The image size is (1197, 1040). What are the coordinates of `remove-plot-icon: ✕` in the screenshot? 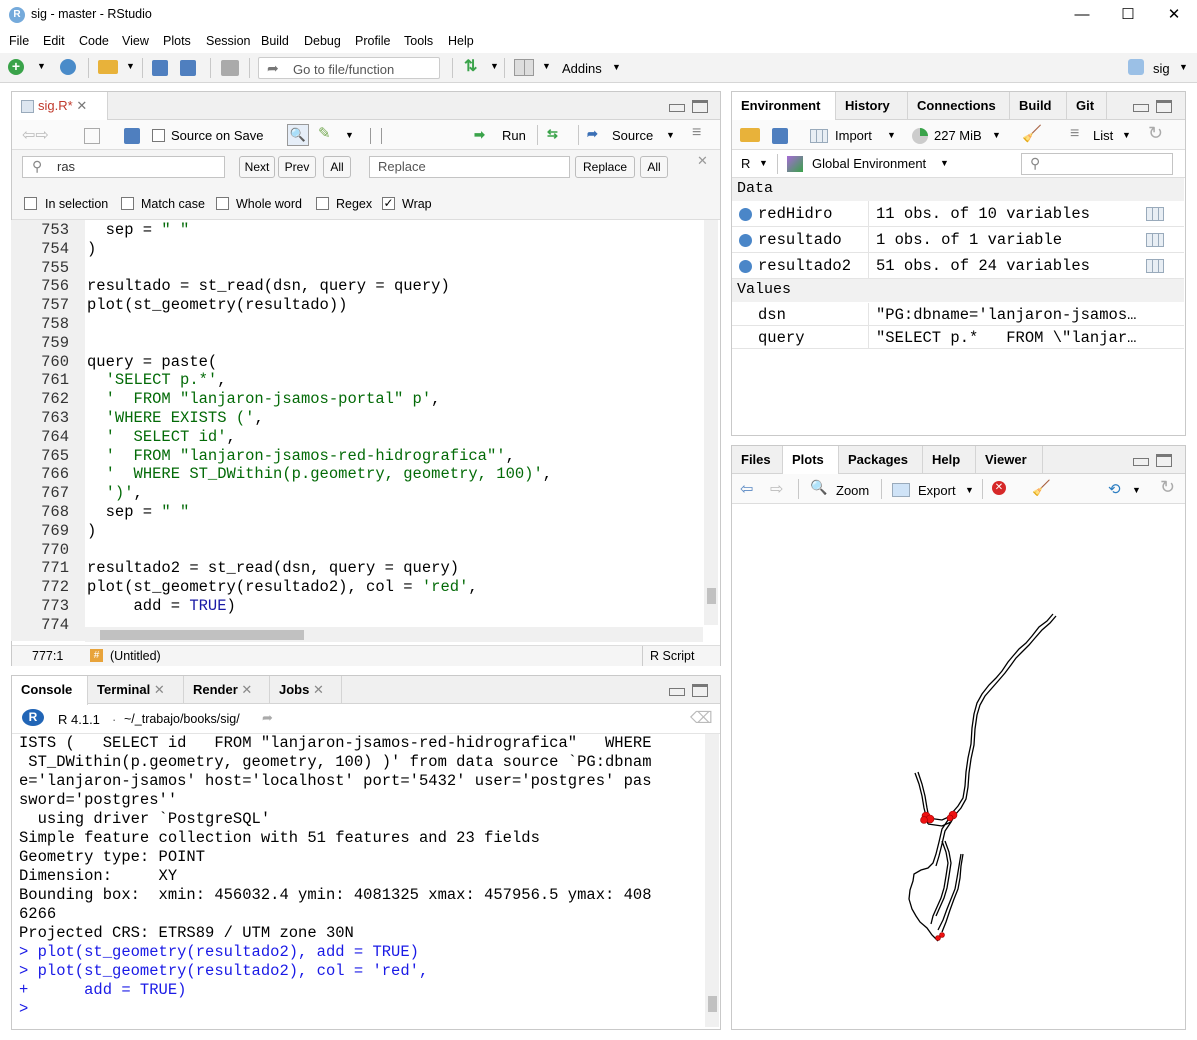 It's located at (999, 488).